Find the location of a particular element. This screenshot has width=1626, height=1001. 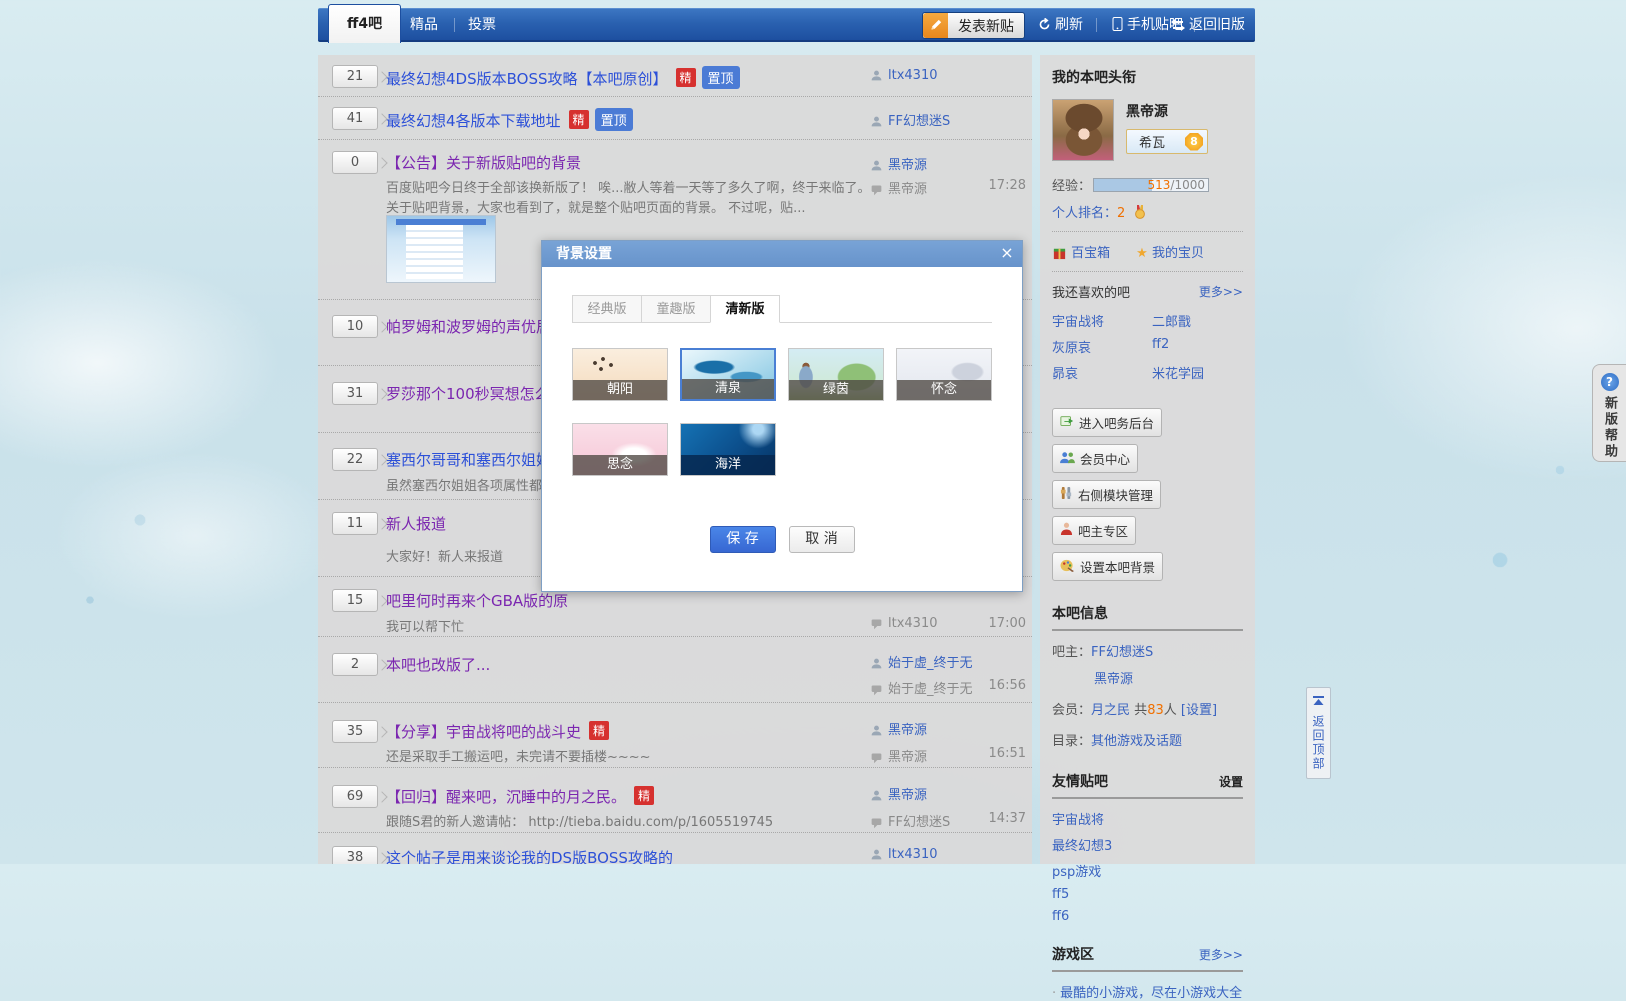

my-treasure-link: ★ 我的宝贝 is located at coordinates (1170, 251).